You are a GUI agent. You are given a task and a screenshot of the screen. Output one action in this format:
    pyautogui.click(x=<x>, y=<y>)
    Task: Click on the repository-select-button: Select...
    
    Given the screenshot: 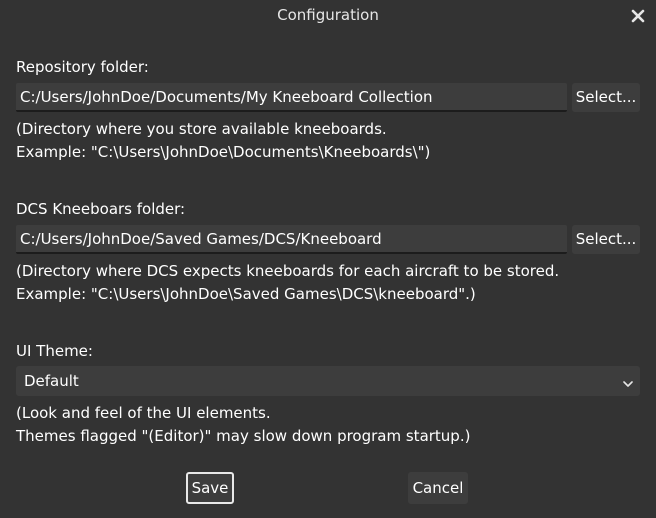 What is the action you would take?
    pyautogui.click(x=606, y=97)
    